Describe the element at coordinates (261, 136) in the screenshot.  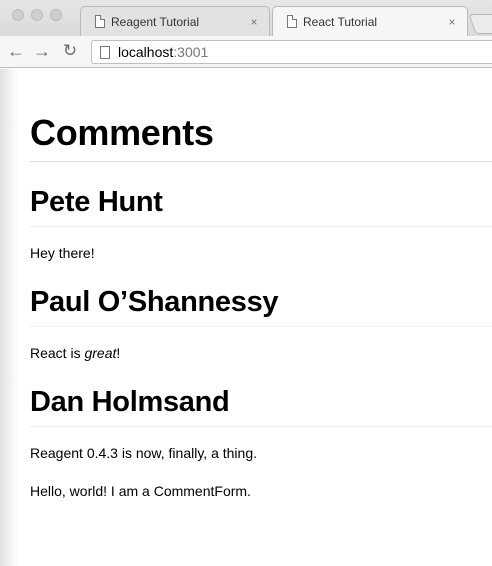
I see `page-title: Comments` at that location.